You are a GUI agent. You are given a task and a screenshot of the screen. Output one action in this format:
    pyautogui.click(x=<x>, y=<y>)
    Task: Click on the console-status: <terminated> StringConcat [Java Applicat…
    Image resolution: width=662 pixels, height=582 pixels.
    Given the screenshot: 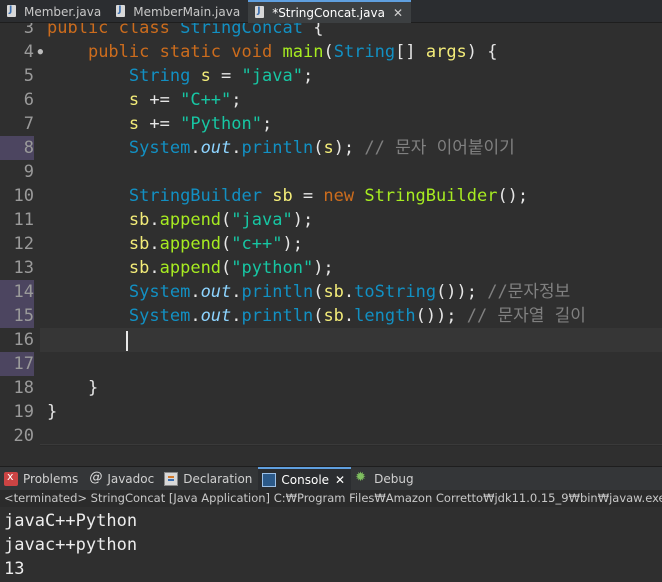 What is the action you would take?
    pyautogui.click(x=331, y=498)
    